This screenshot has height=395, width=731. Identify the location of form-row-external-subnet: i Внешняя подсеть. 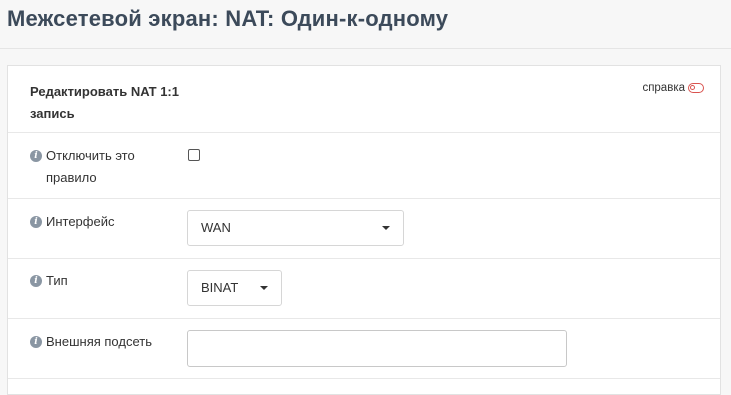
(364, 349).